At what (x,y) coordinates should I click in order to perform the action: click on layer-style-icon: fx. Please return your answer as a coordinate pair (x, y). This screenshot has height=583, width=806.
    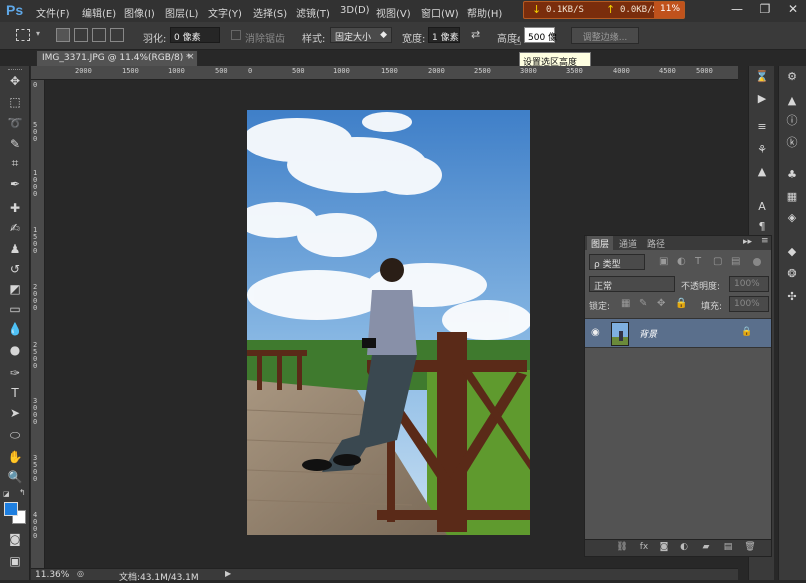
    Looking at the image, I should click on (644, 548).